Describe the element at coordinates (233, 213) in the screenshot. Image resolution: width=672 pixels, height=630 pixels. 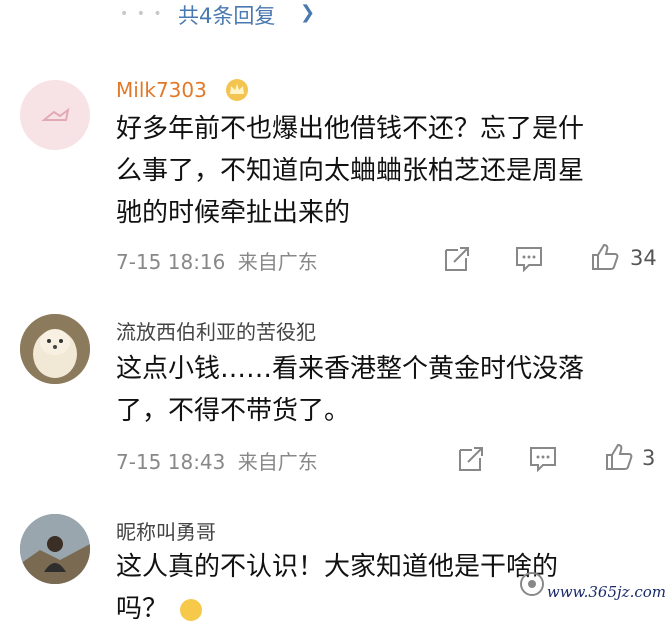
I see `comment-line: 驰的时候牵扯出来的` at that location.